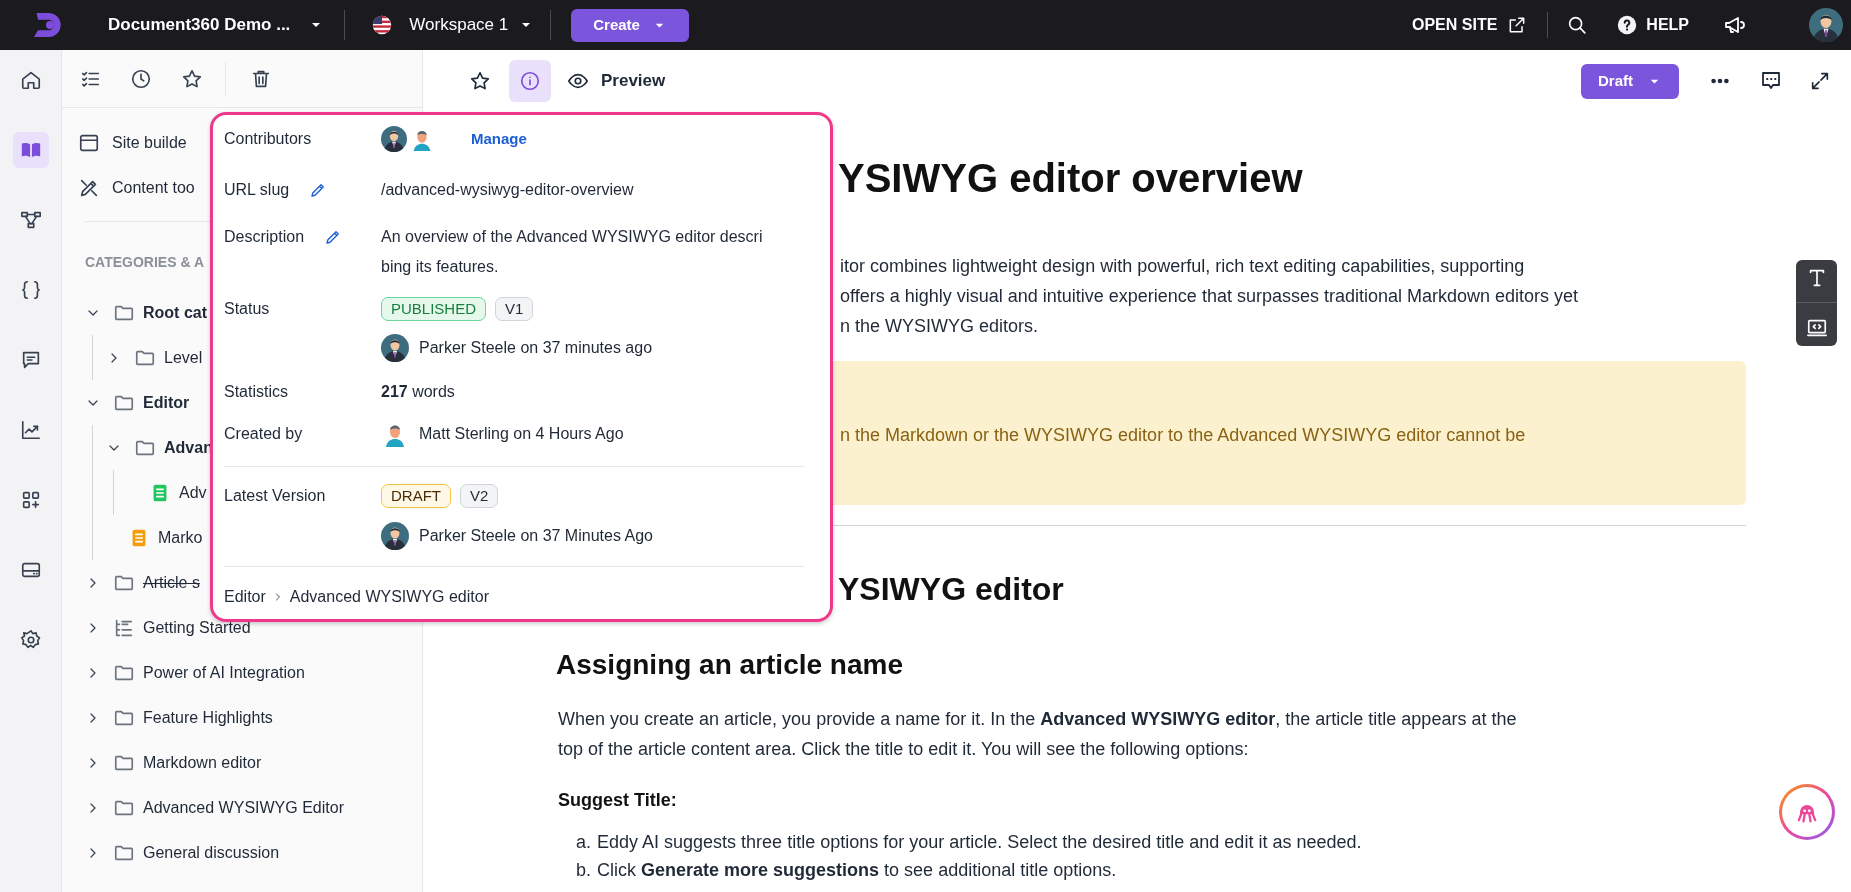 The width and height of the screenshot is (1851, 892). What do you see at coordinates (275, 496) in the screenshot?
I see `field-label: Latest Version` at bounding box center [275, 496].